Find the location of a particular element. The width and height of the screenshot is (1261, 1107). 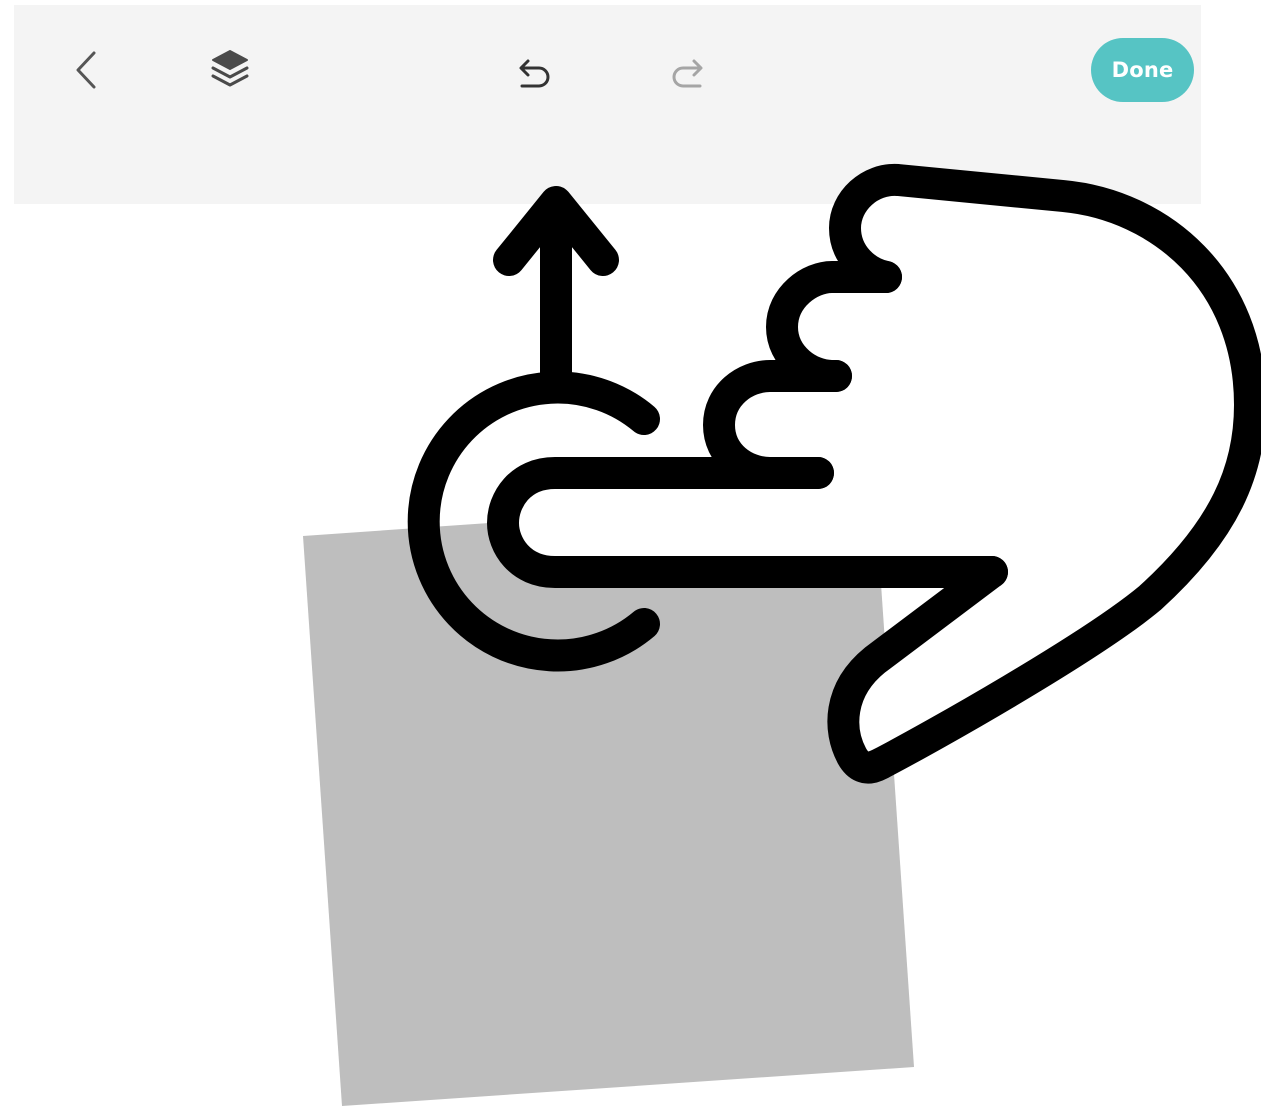

undo-button is located at coordinates (534, 73).